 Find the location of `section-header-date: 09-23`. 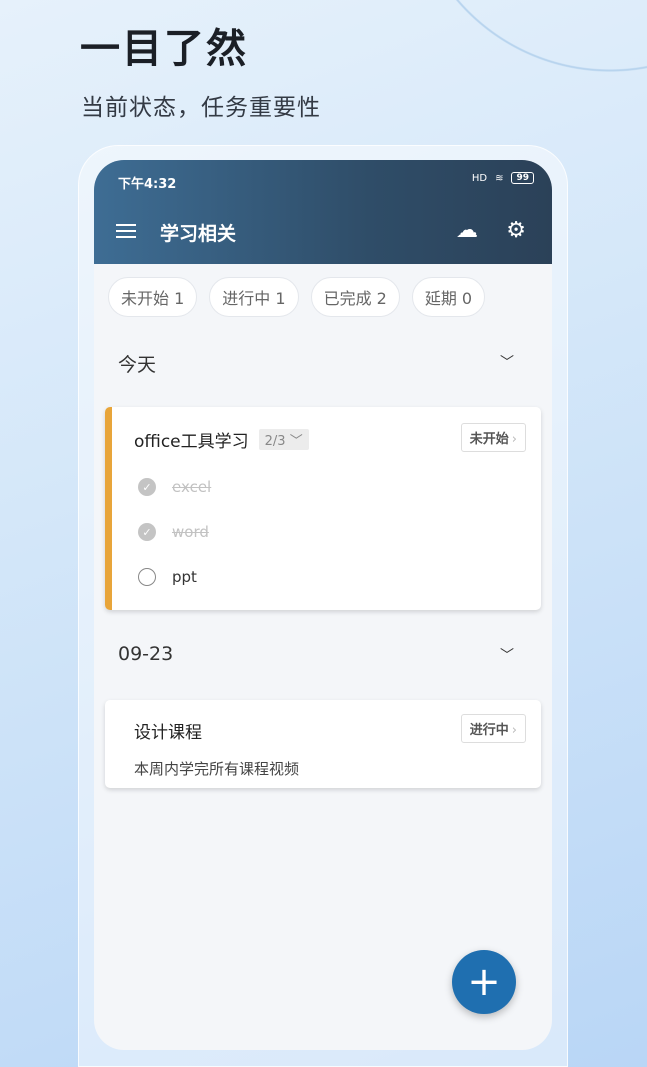

section-header-date: 09-23 is located at coordinates (145, 654).